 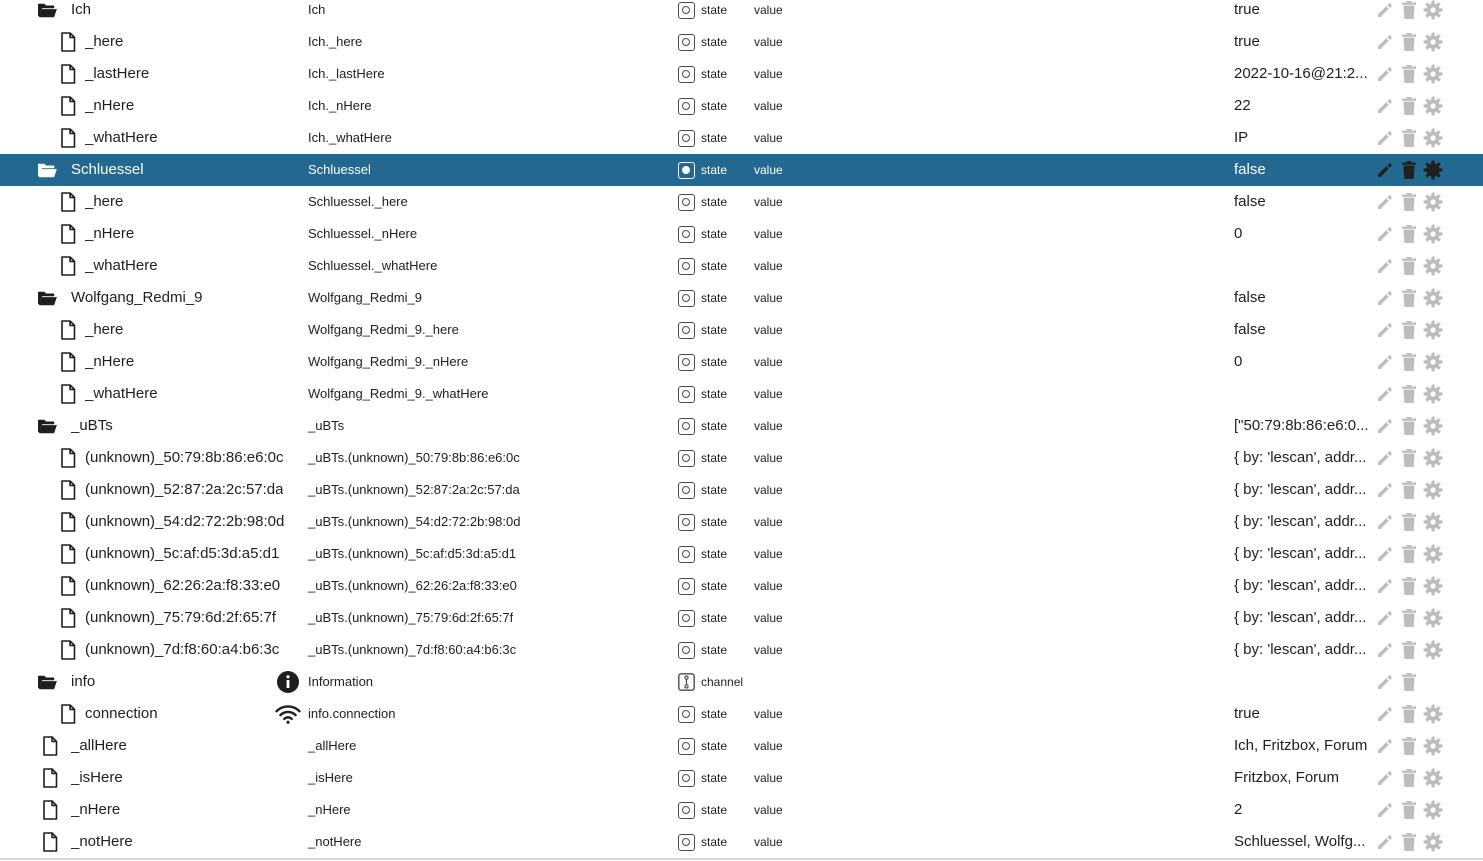 I want to click on tree-state-row: _nHere Schluessel._nHere state value 0, so click(x=741, y=234).